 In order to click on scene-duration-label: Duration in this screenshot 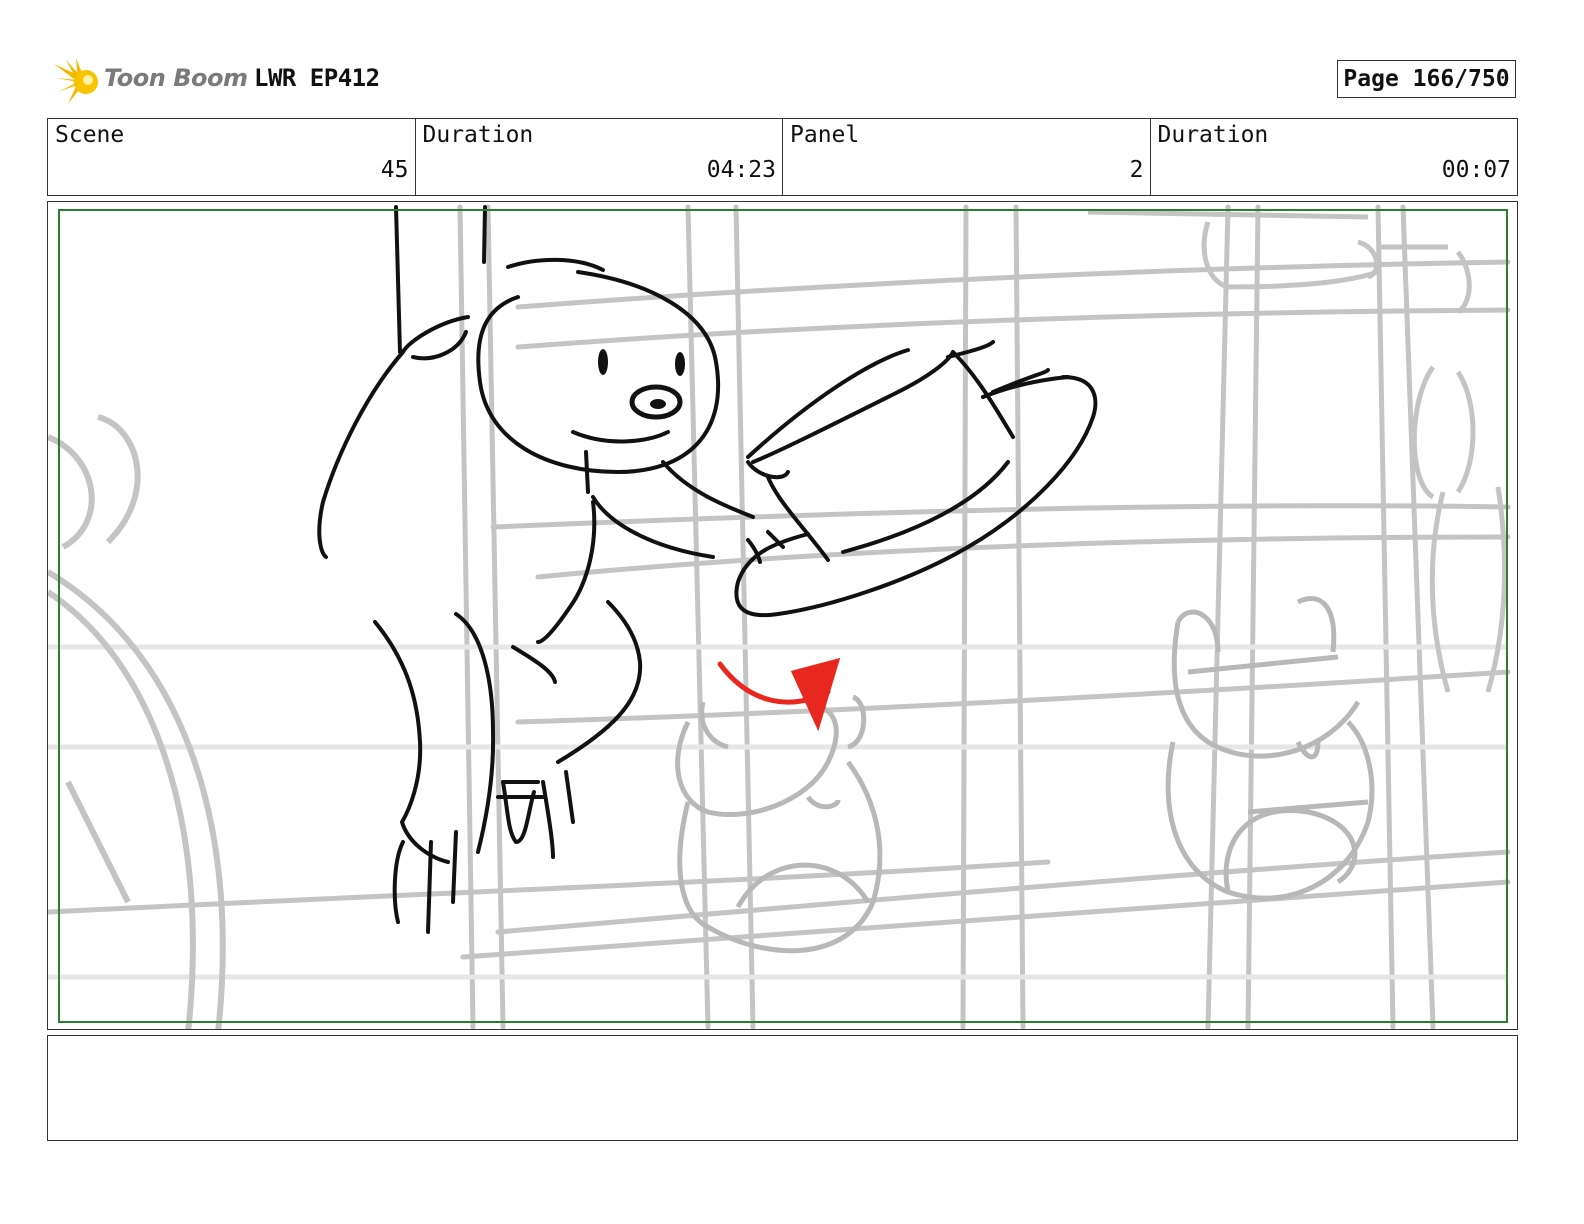, I will do `click(478, 135)`.